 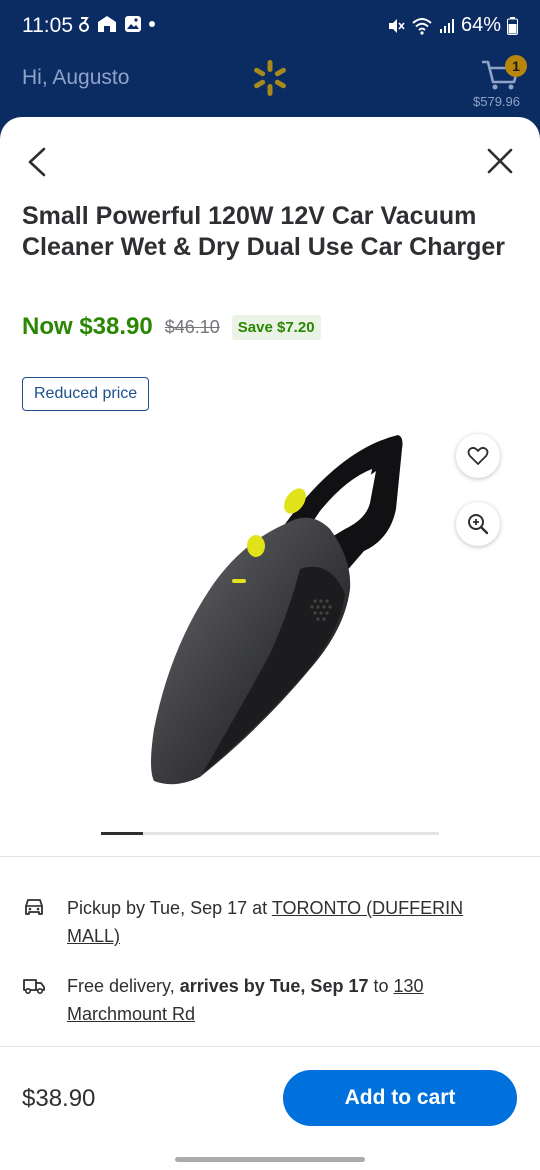 What do you see at coordinates (422, 26) in the screenshot?
I see `wifi-icon` at bounding box center [422, 26].